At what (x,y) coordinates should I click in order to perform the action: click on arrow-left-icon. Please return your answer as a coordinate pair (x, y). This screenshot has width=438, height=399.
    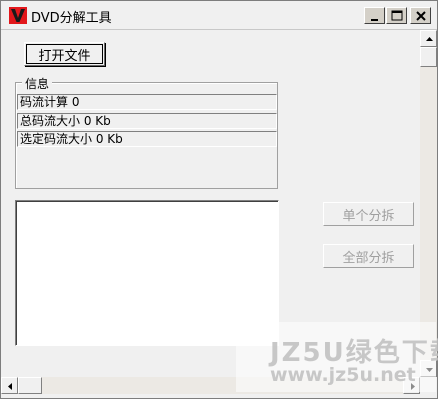
    Looking at the image, I should click on (10, 386).